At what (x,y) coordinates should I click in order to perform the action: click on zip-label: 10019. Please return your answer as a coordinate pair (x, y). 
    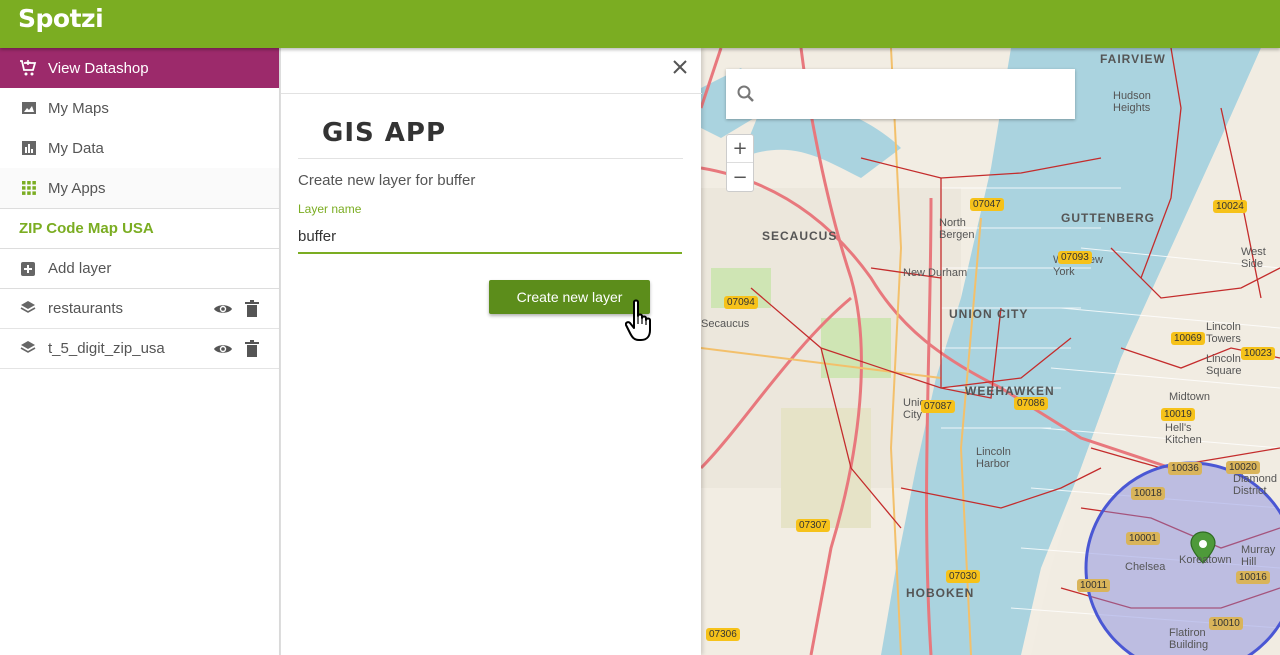
    Looking at the image, I should click on (1178, 414).